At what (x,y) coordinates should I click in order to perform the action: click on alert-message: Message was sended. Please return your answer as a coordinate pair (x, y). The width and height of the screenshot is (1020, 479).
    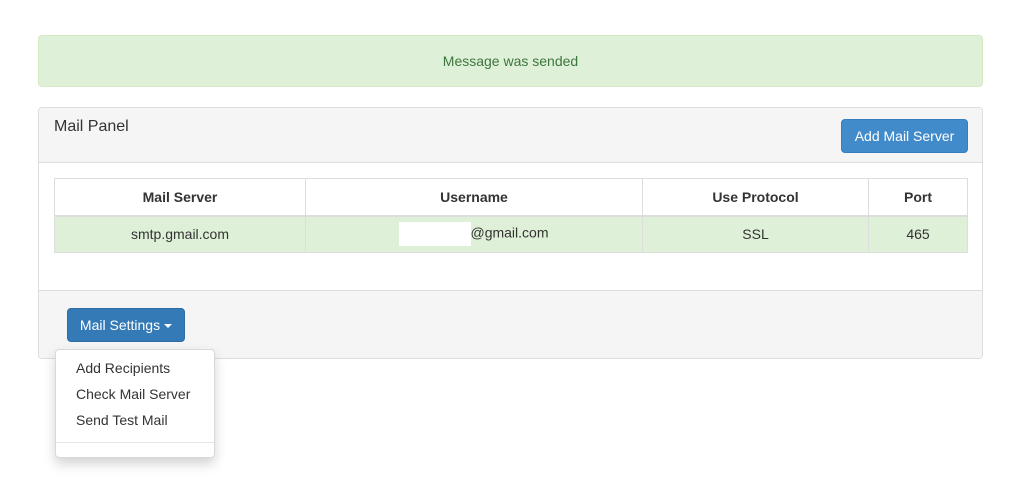
    Looking at the image, I should click on (510, 61).